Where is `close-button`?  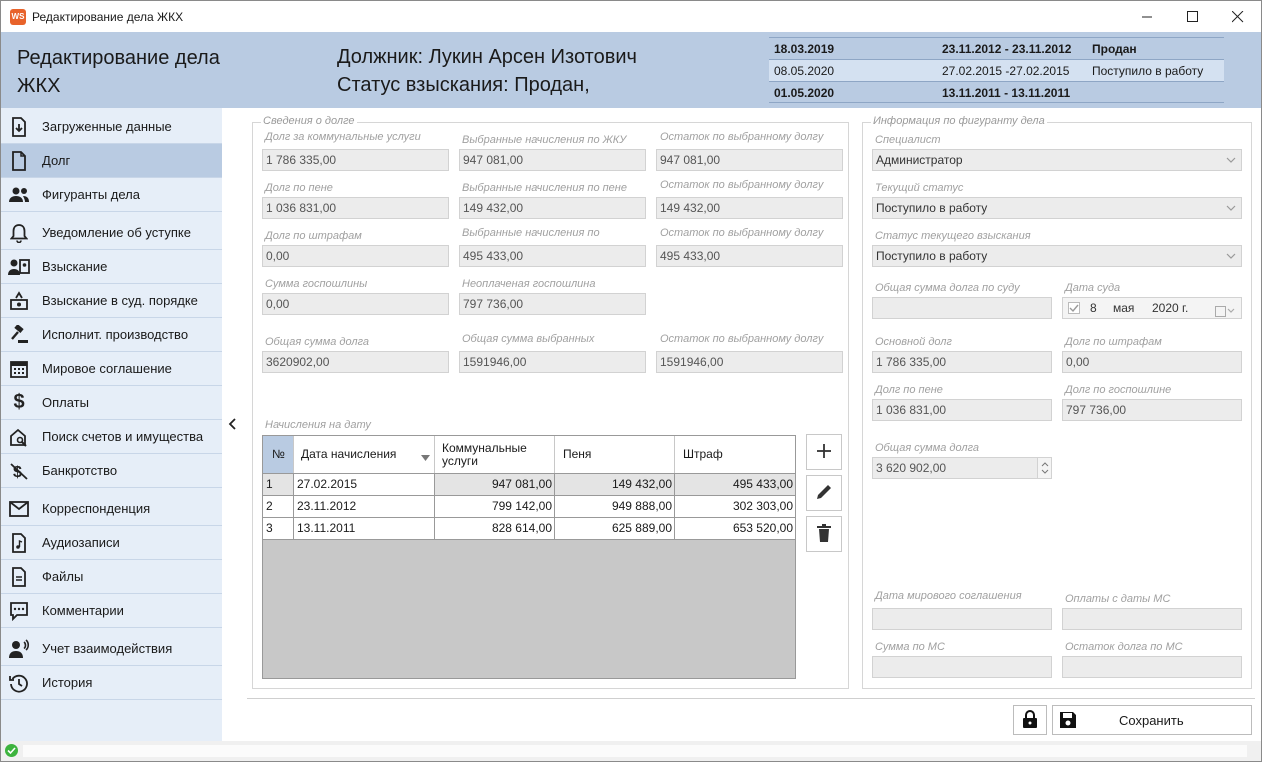 close-button is located at coordinates (1238, 16).